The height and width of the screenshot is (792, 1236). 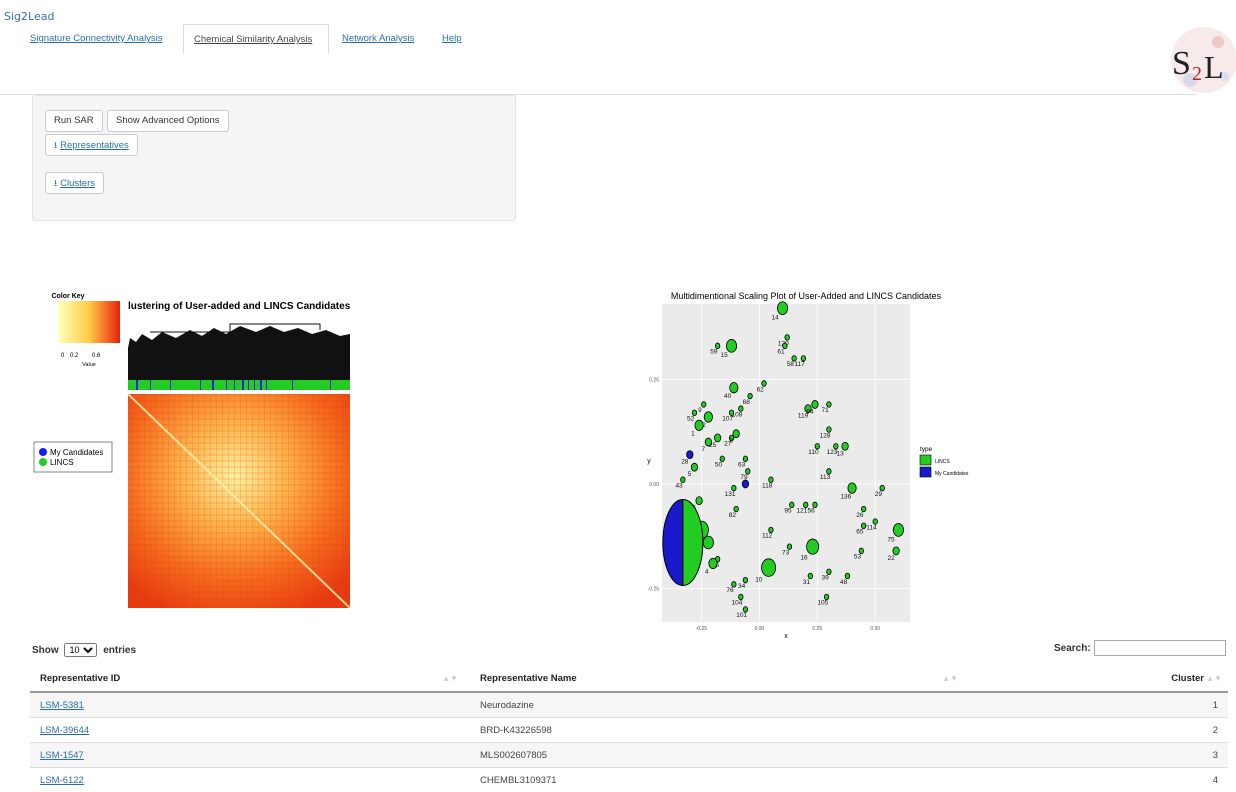 I want to click on point-label: 118, so click(x=767, y=486).